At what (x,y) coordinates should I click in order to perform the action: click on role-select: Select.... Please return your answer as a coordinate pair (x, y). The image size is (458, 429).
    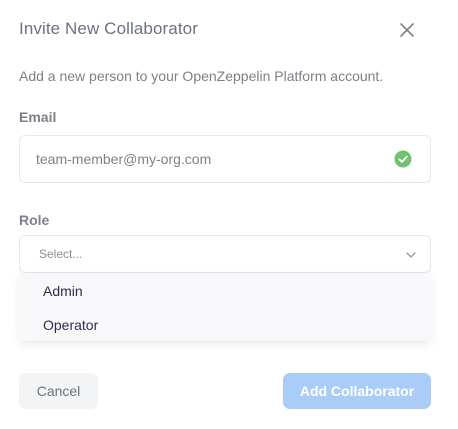
    Looking at the image, I should click on (225, 254).